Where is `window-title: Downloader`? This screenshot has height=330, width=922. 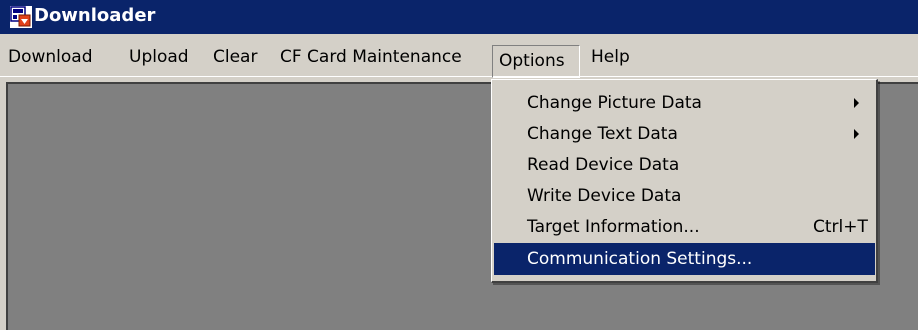
window-title: Downloader is located at coordinates (95, 15).